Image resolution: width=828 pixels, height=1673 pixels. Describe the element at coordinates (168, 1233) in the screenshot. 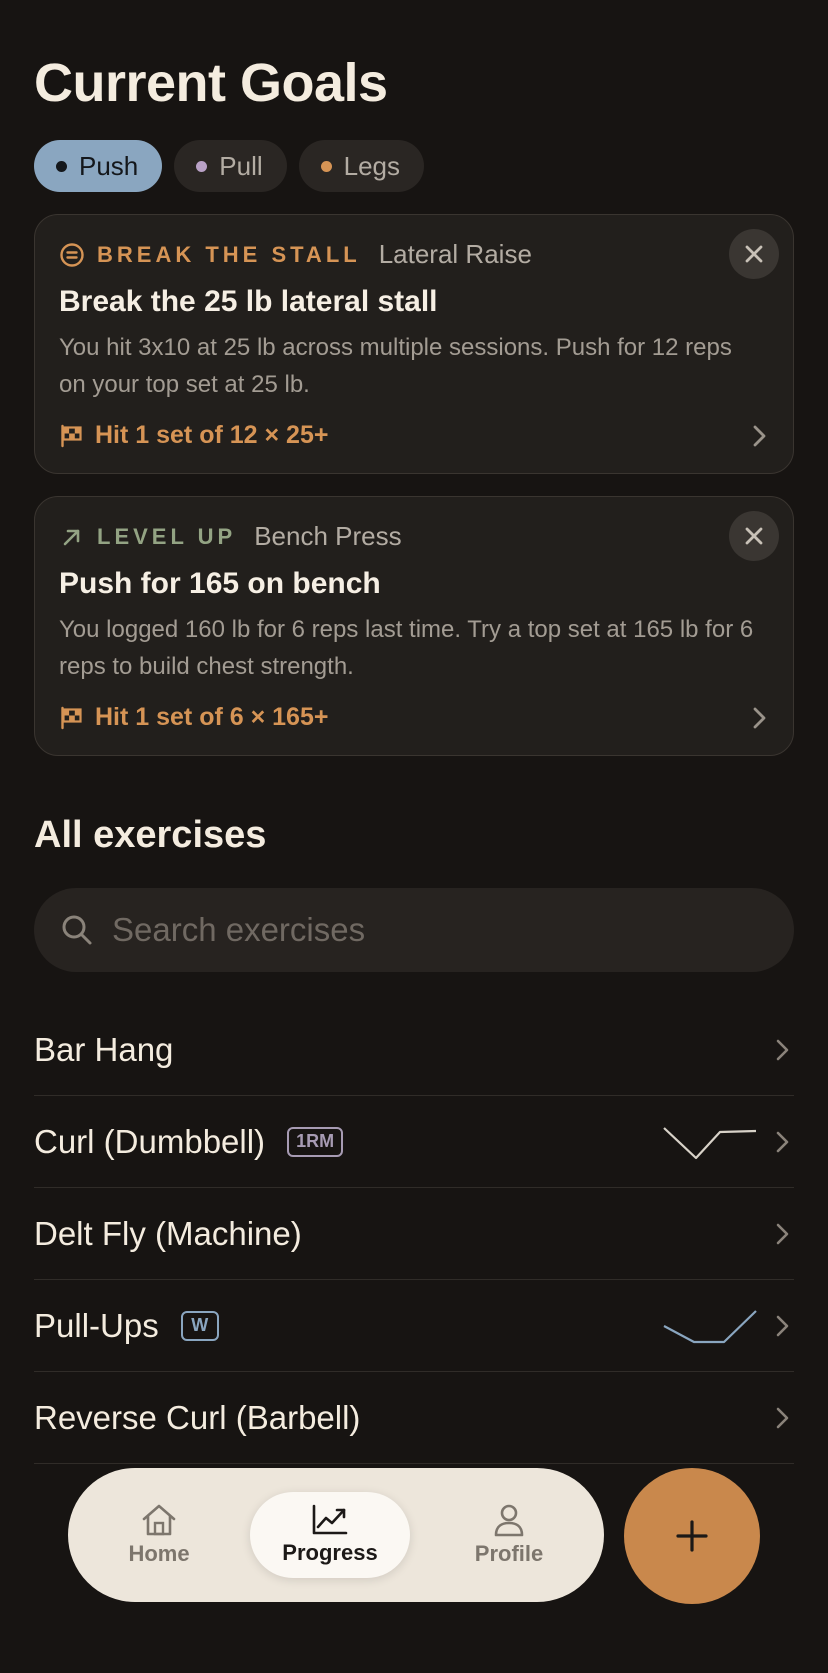

I see `exercise-name: Delt Fly (Machine)` at that location.